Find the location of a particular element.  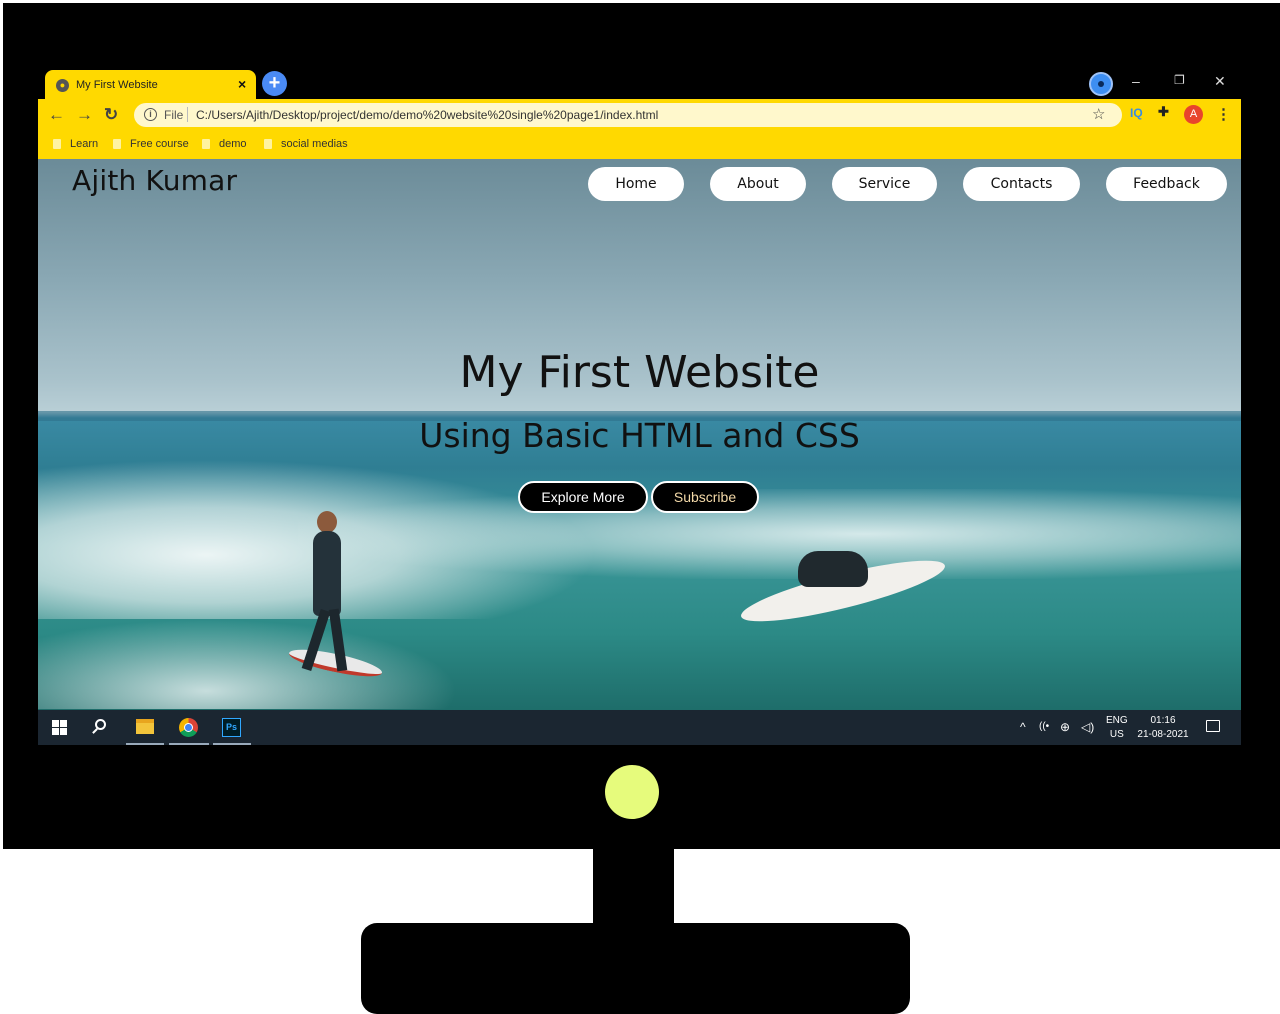

bookmark-demo: demo is located at coordinates (224, 144).